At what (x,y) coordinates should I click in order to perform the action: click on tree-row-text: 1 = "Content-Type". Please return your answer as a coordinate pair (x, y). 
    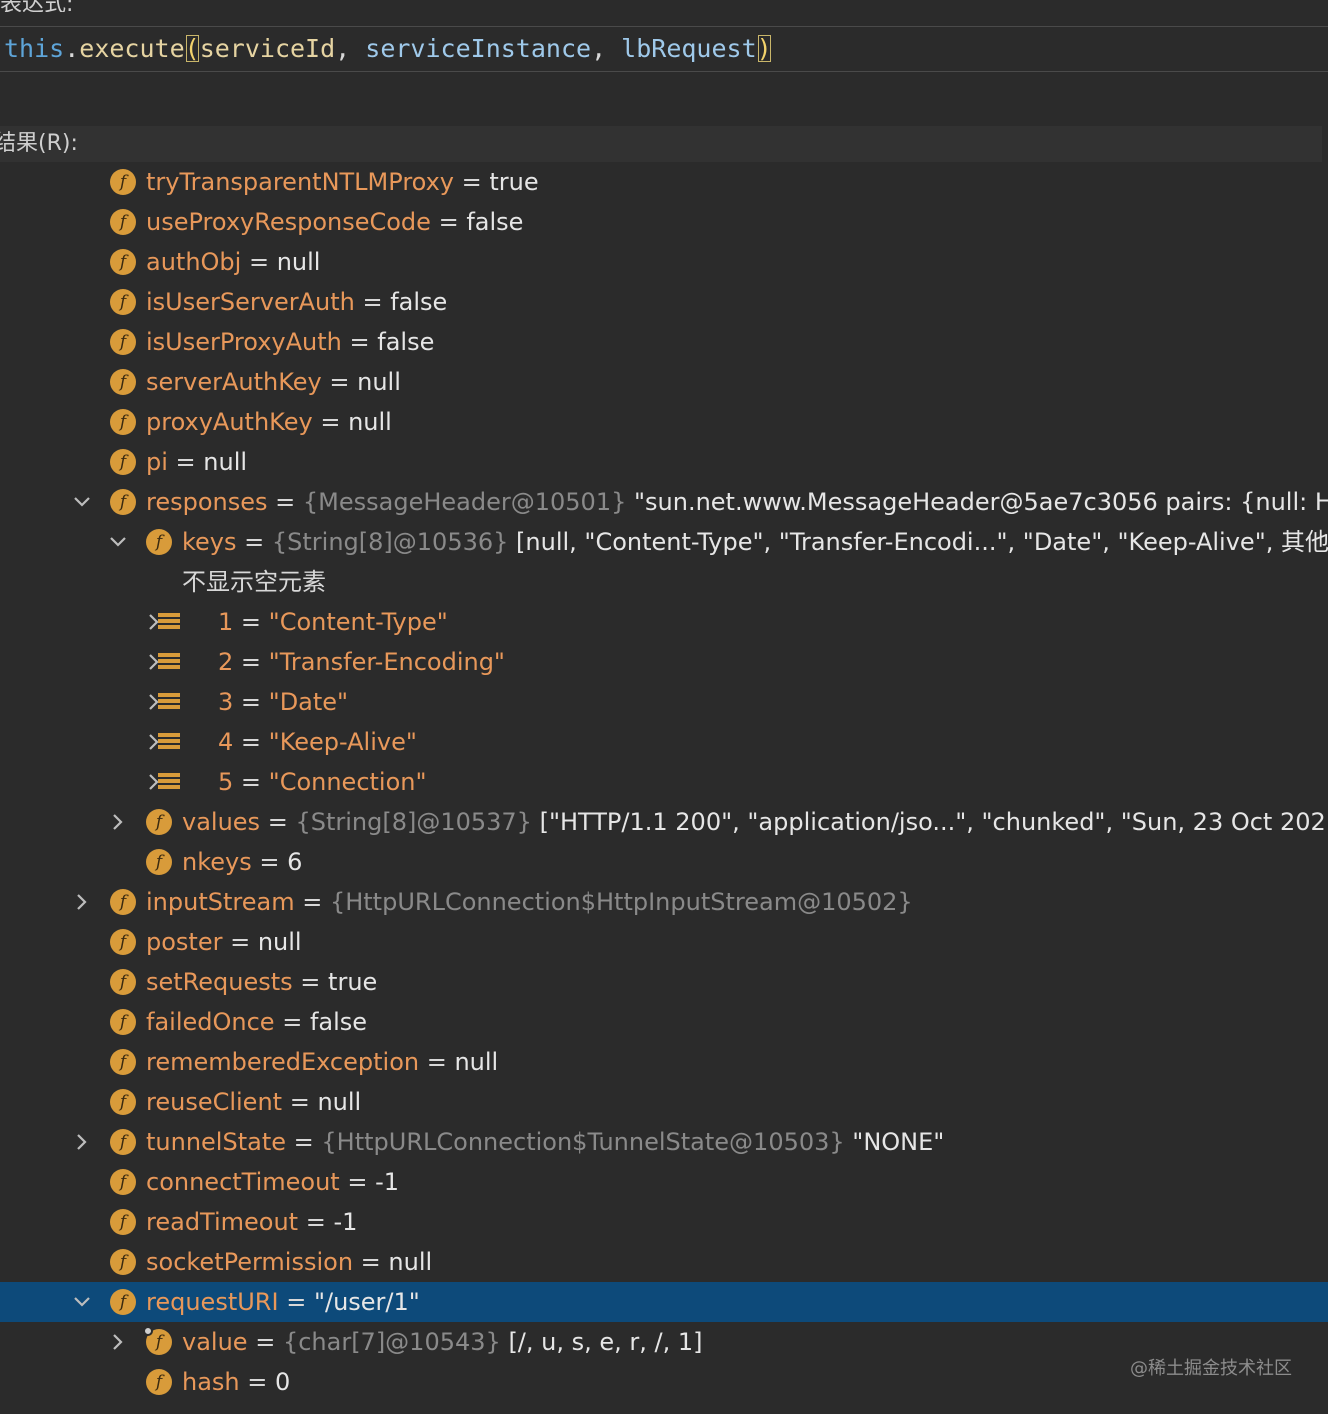
    Looking at the image, I should click on (333, 622).